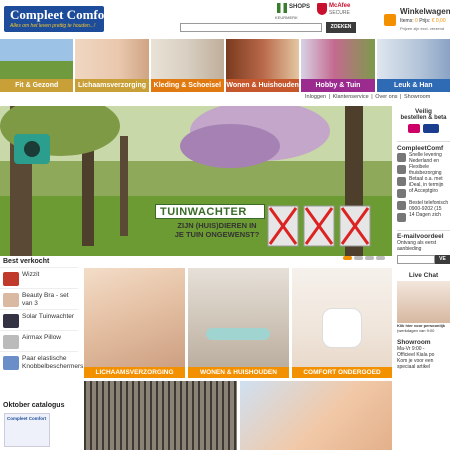  Describe the element at coordinates (341, 27) in the screenshot. I see `search-button: ZOEKEN` at that location.